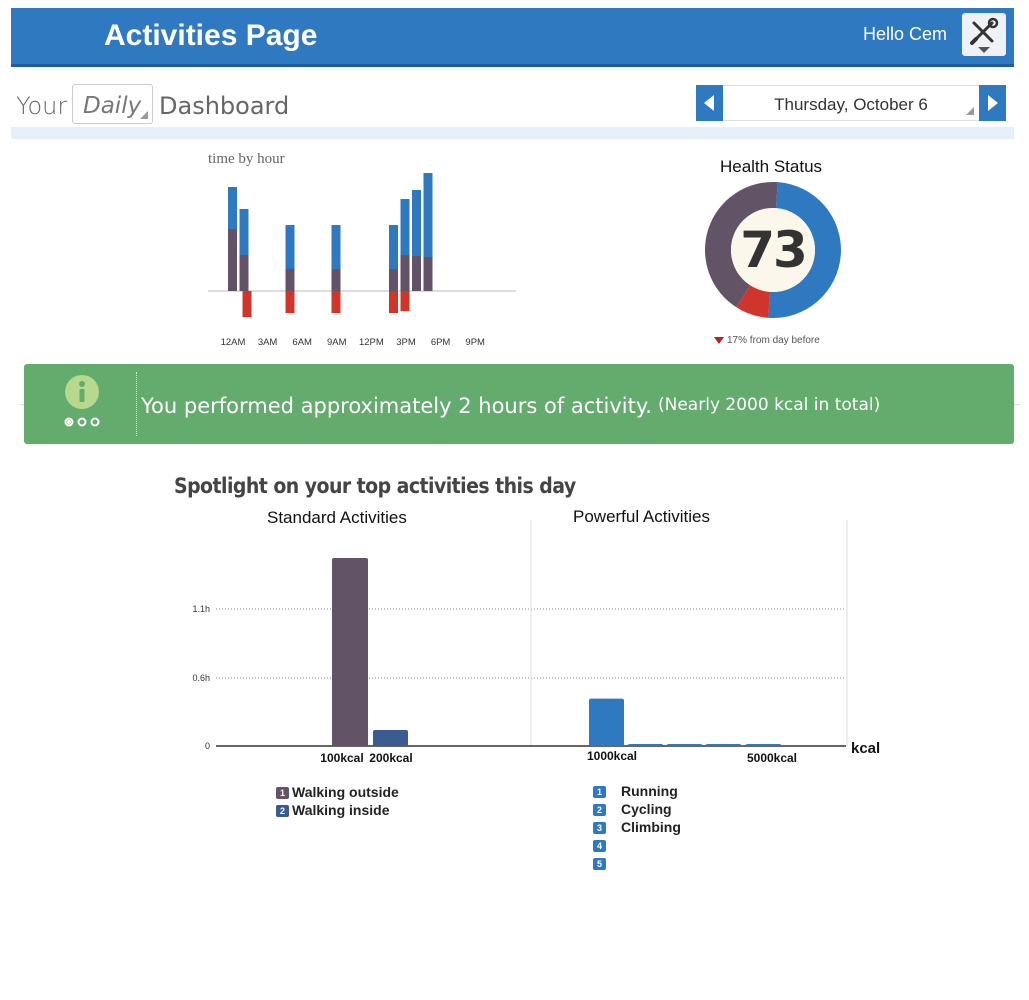 This screenshot has width=1029, height=1000. I want to click on x-tick-label: 9PM, so click(475, 342).